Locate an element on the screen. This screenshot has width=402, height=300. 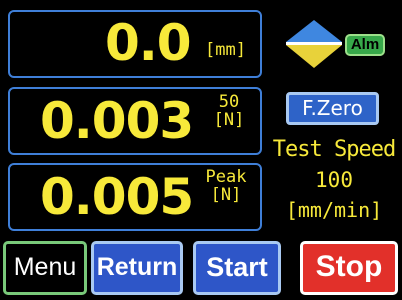
force-zero-button: F.Zero is located at coordinates (332, 108).